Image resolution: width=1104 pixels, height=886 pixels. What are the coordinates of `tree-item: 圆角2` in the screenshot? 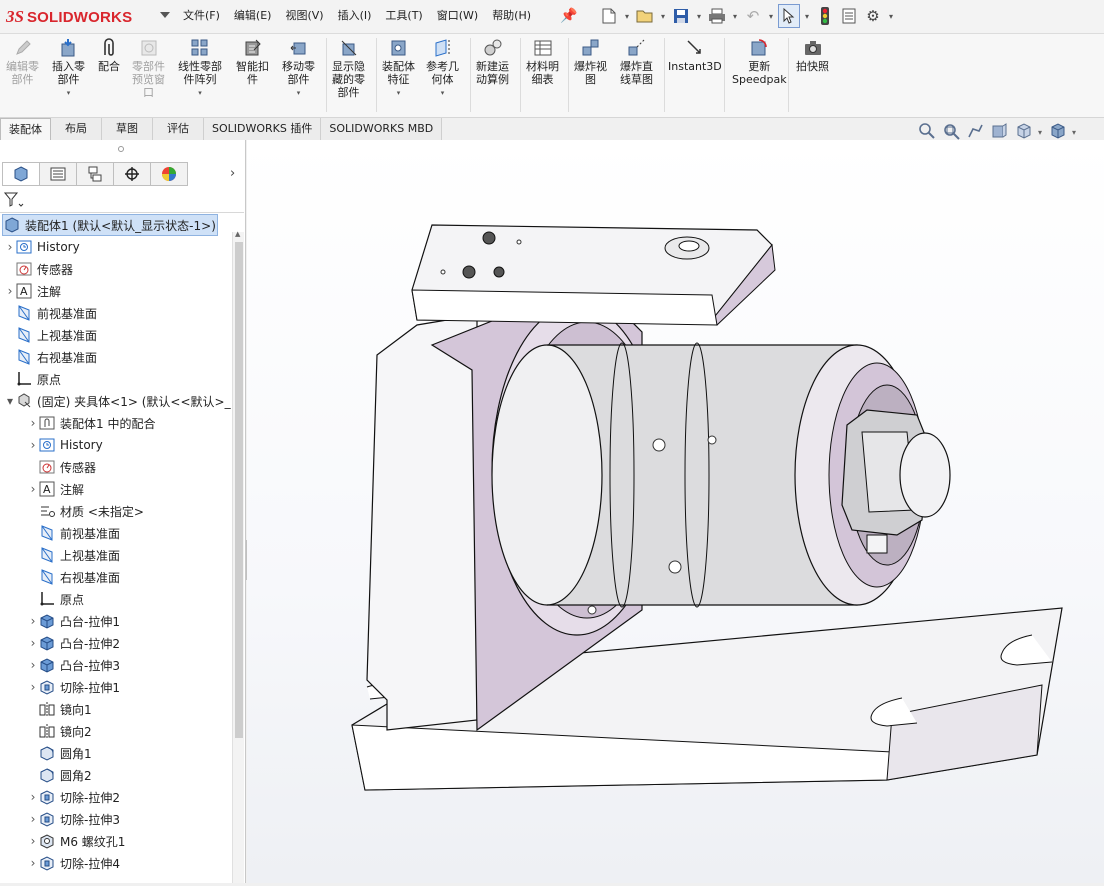 It's located at (116, 775).